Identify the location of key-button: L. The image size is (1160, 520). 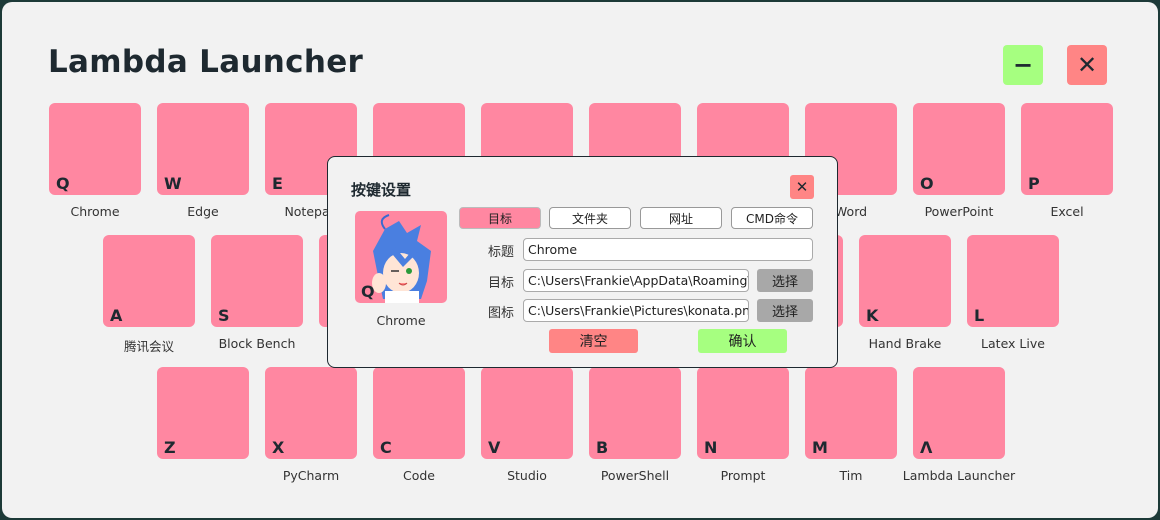
(1013, 281).